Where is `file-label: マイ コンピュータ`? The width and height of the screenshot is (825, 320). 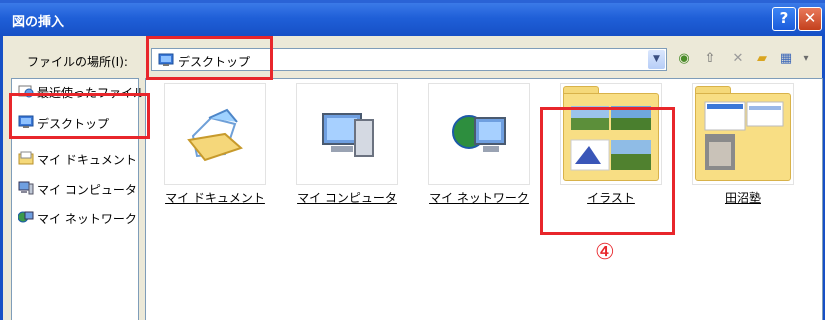 file-label: マイ コンピュータ is located at coordinates (347, 198).